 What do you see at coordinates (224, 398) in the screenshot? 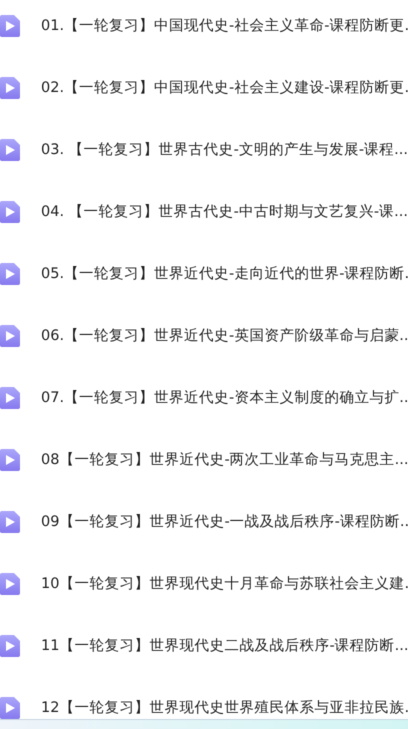
I see `lesson-title: 07.【一轮复习】世界近代史-资本主义制度的确立与扩..` at bounding box center [224, 398].